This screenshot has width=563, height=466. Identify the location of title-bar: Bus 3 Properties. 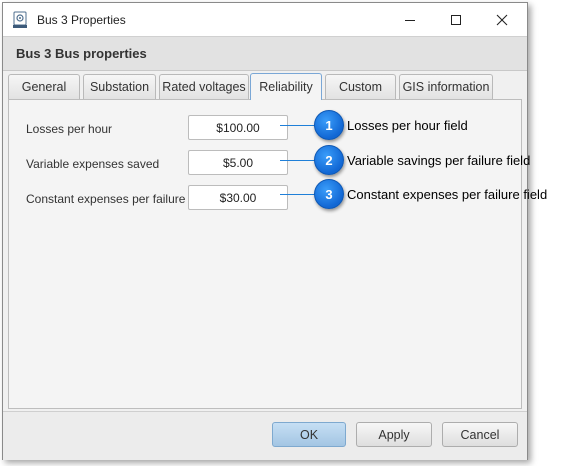
(265, 19).